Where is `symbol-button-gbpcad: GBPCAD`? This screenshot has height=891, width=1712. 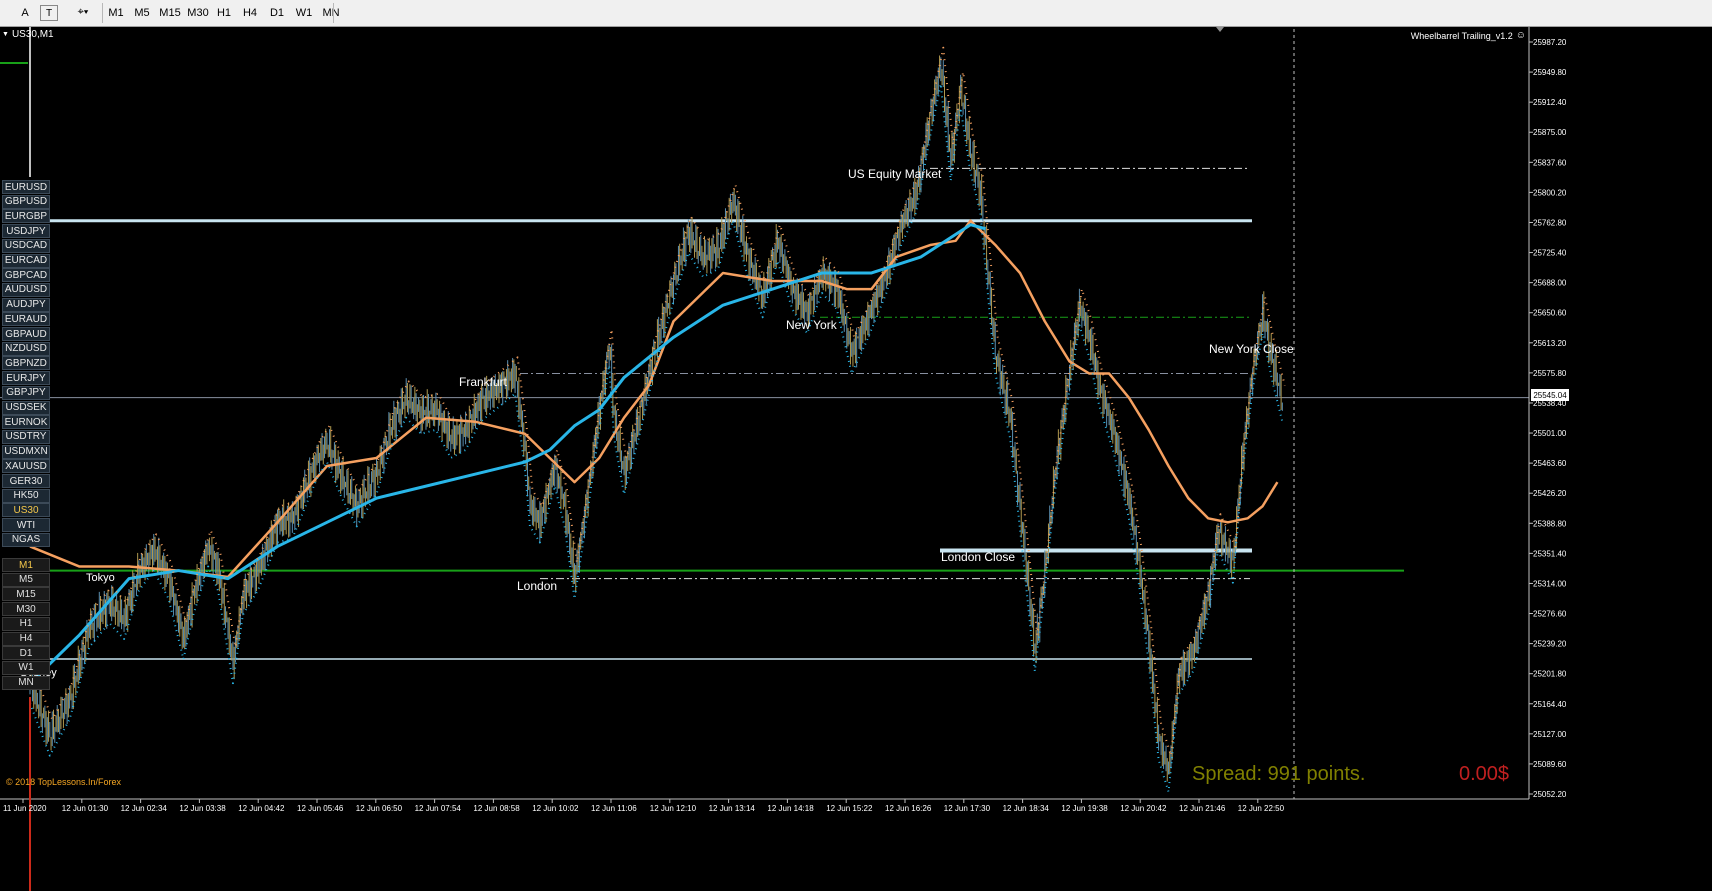
symbol-button-gbpcad: GBPCAD is located at coordinates (26, 275).